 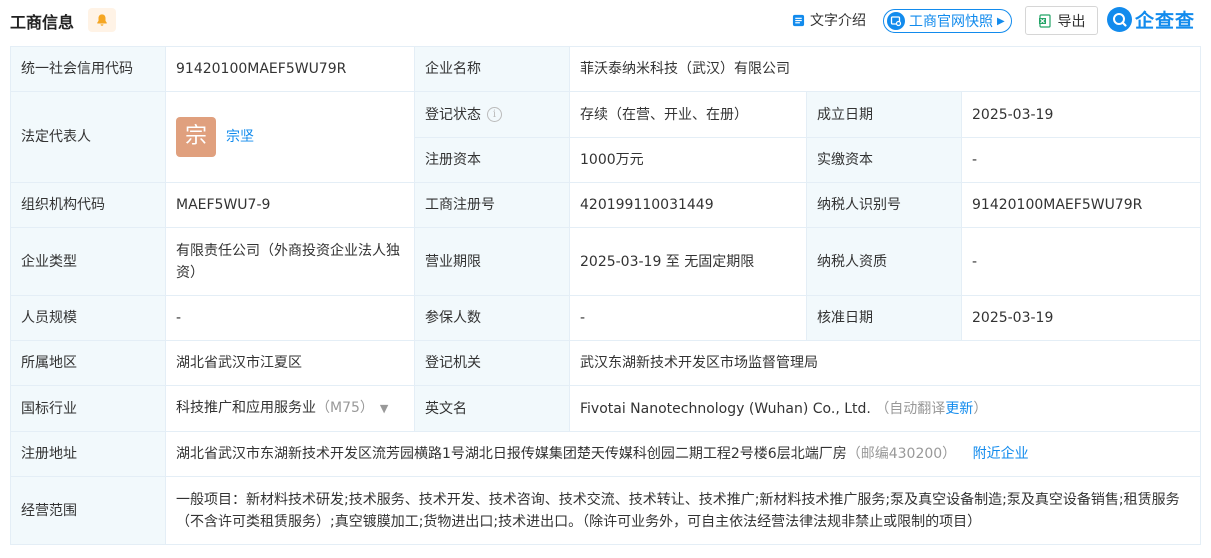 I want to click on english-name-value: Fivotai Nanotechnology (Wuhan) Co., Ltd., so click(x=725, y=408).